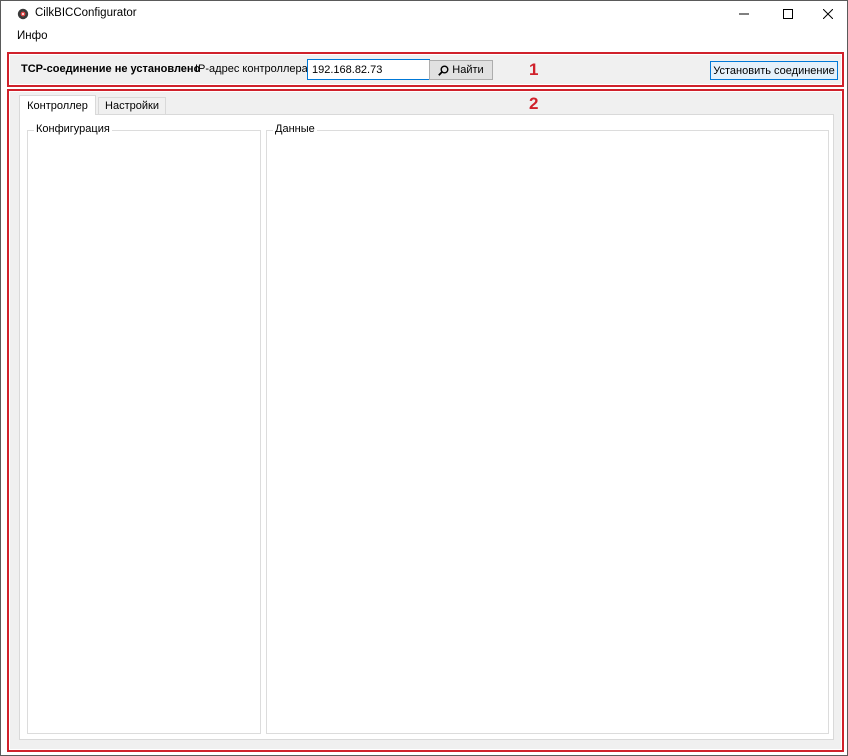  I want to click on menu-item-info: Инфо, so click(32, 36).